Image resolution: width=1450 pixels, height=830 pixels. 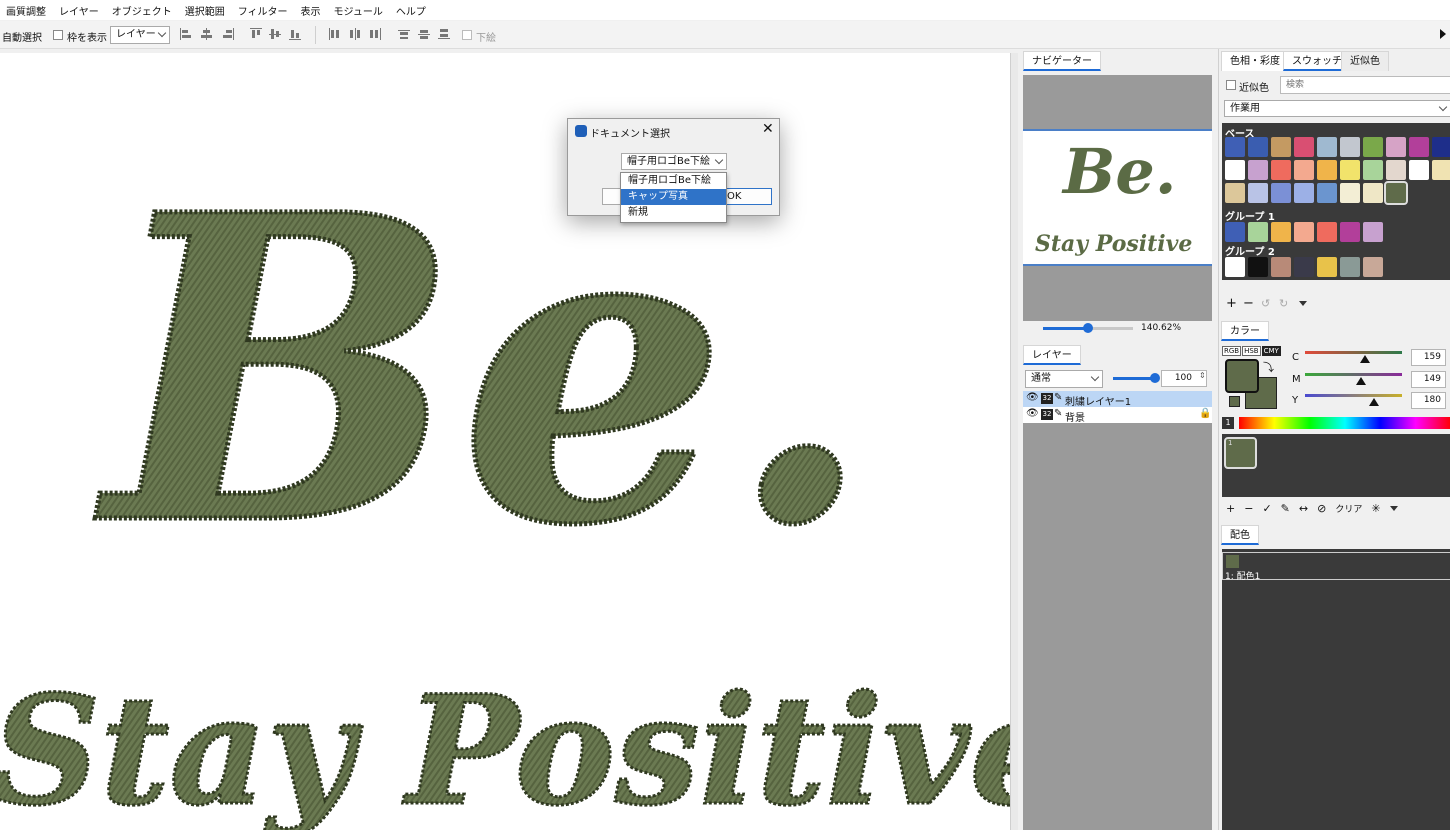 I want to click on show-frame-checkbox, so click(x=58, y=35).